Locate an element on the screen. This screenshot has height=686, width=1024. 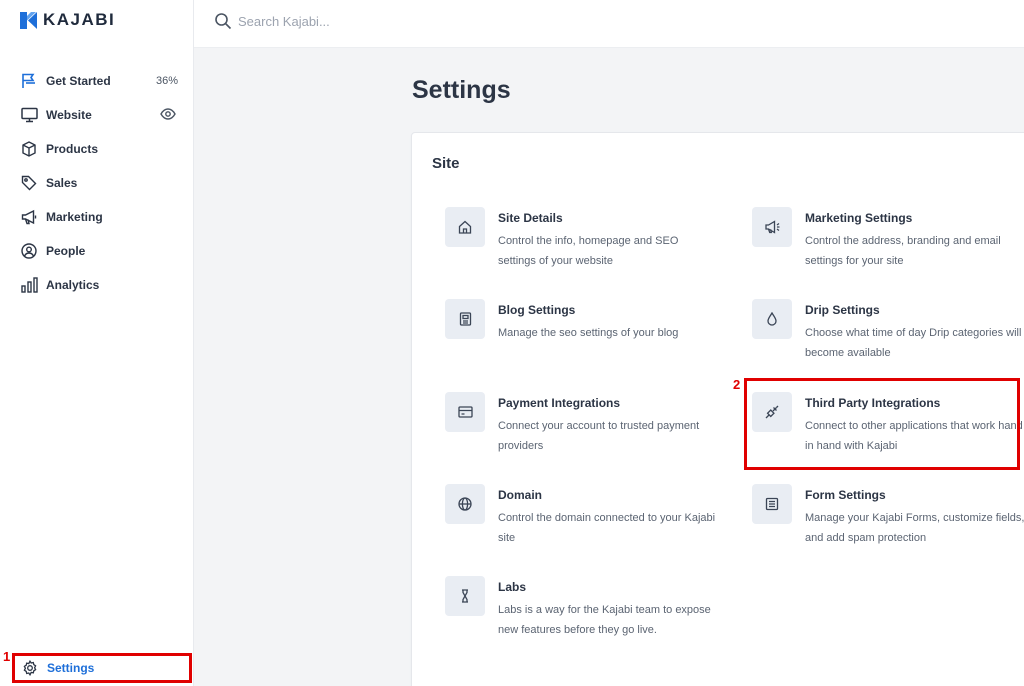
drop-icon is located at coordinates (772, 319).